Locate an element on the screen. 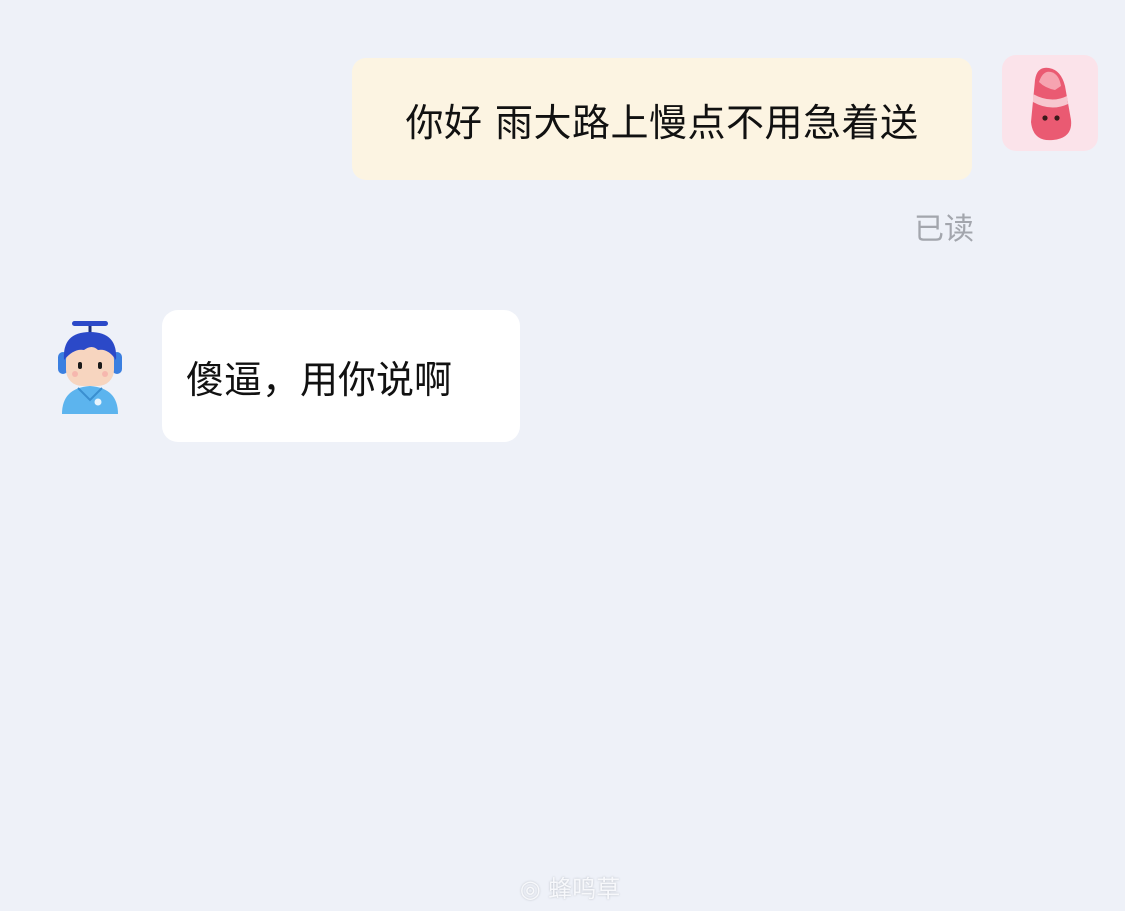 The width and height of the screenshot is (1125, 911). read-status: 已读 is located at coordinates (944, 229).